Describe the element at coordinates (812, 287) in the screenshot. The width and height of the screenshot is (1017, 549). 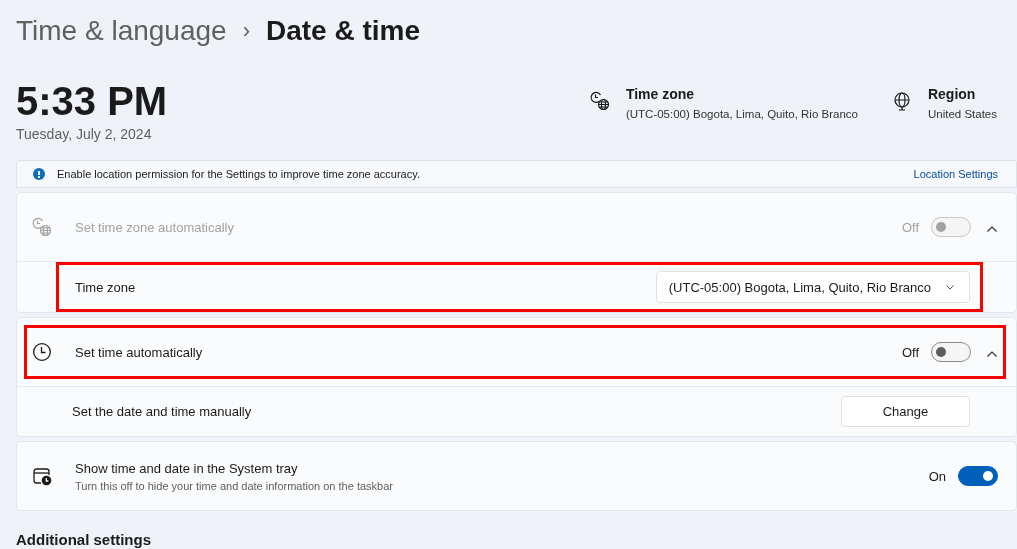
I see `time-zone-dropdown: (UTC-05:00) Bogota, Lima, Quito, Rio Branco` at that location.